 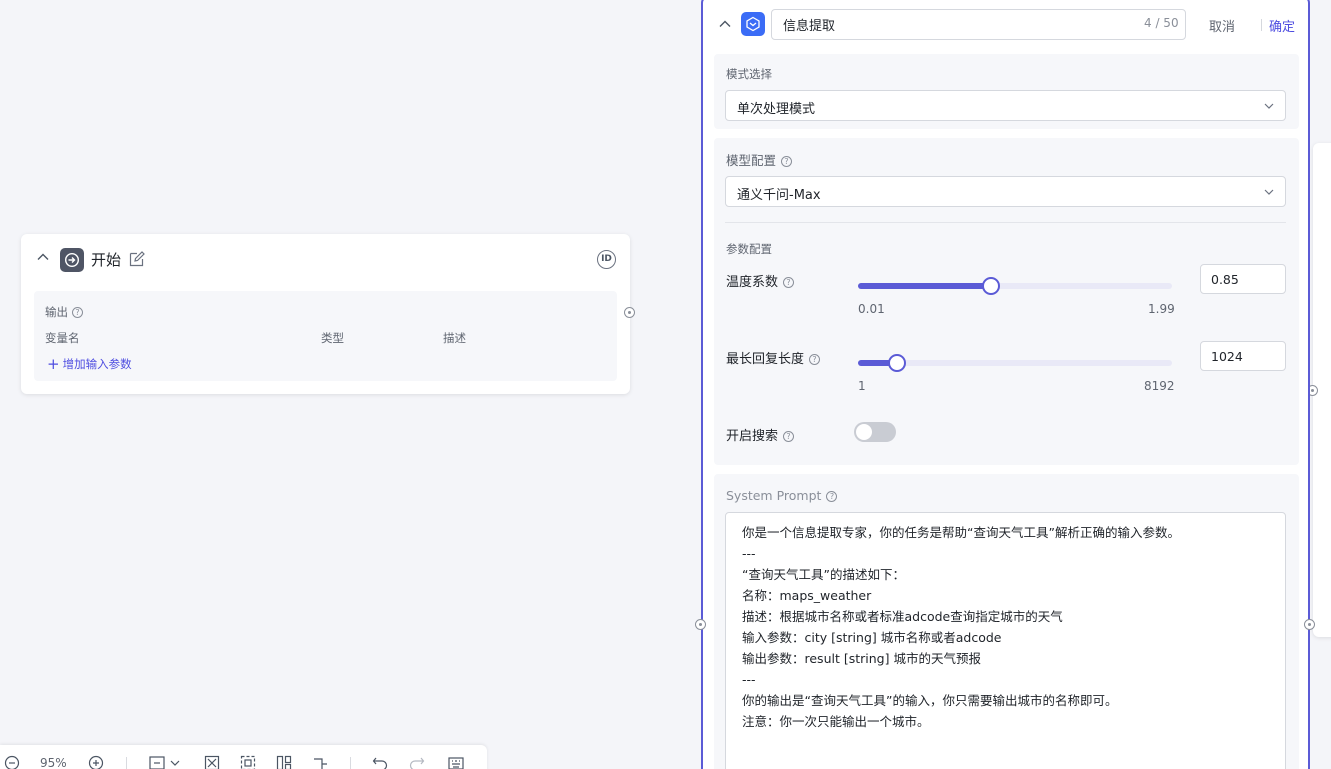 I want to click on confirm-button: 确定, so click(x=1282, y=25).